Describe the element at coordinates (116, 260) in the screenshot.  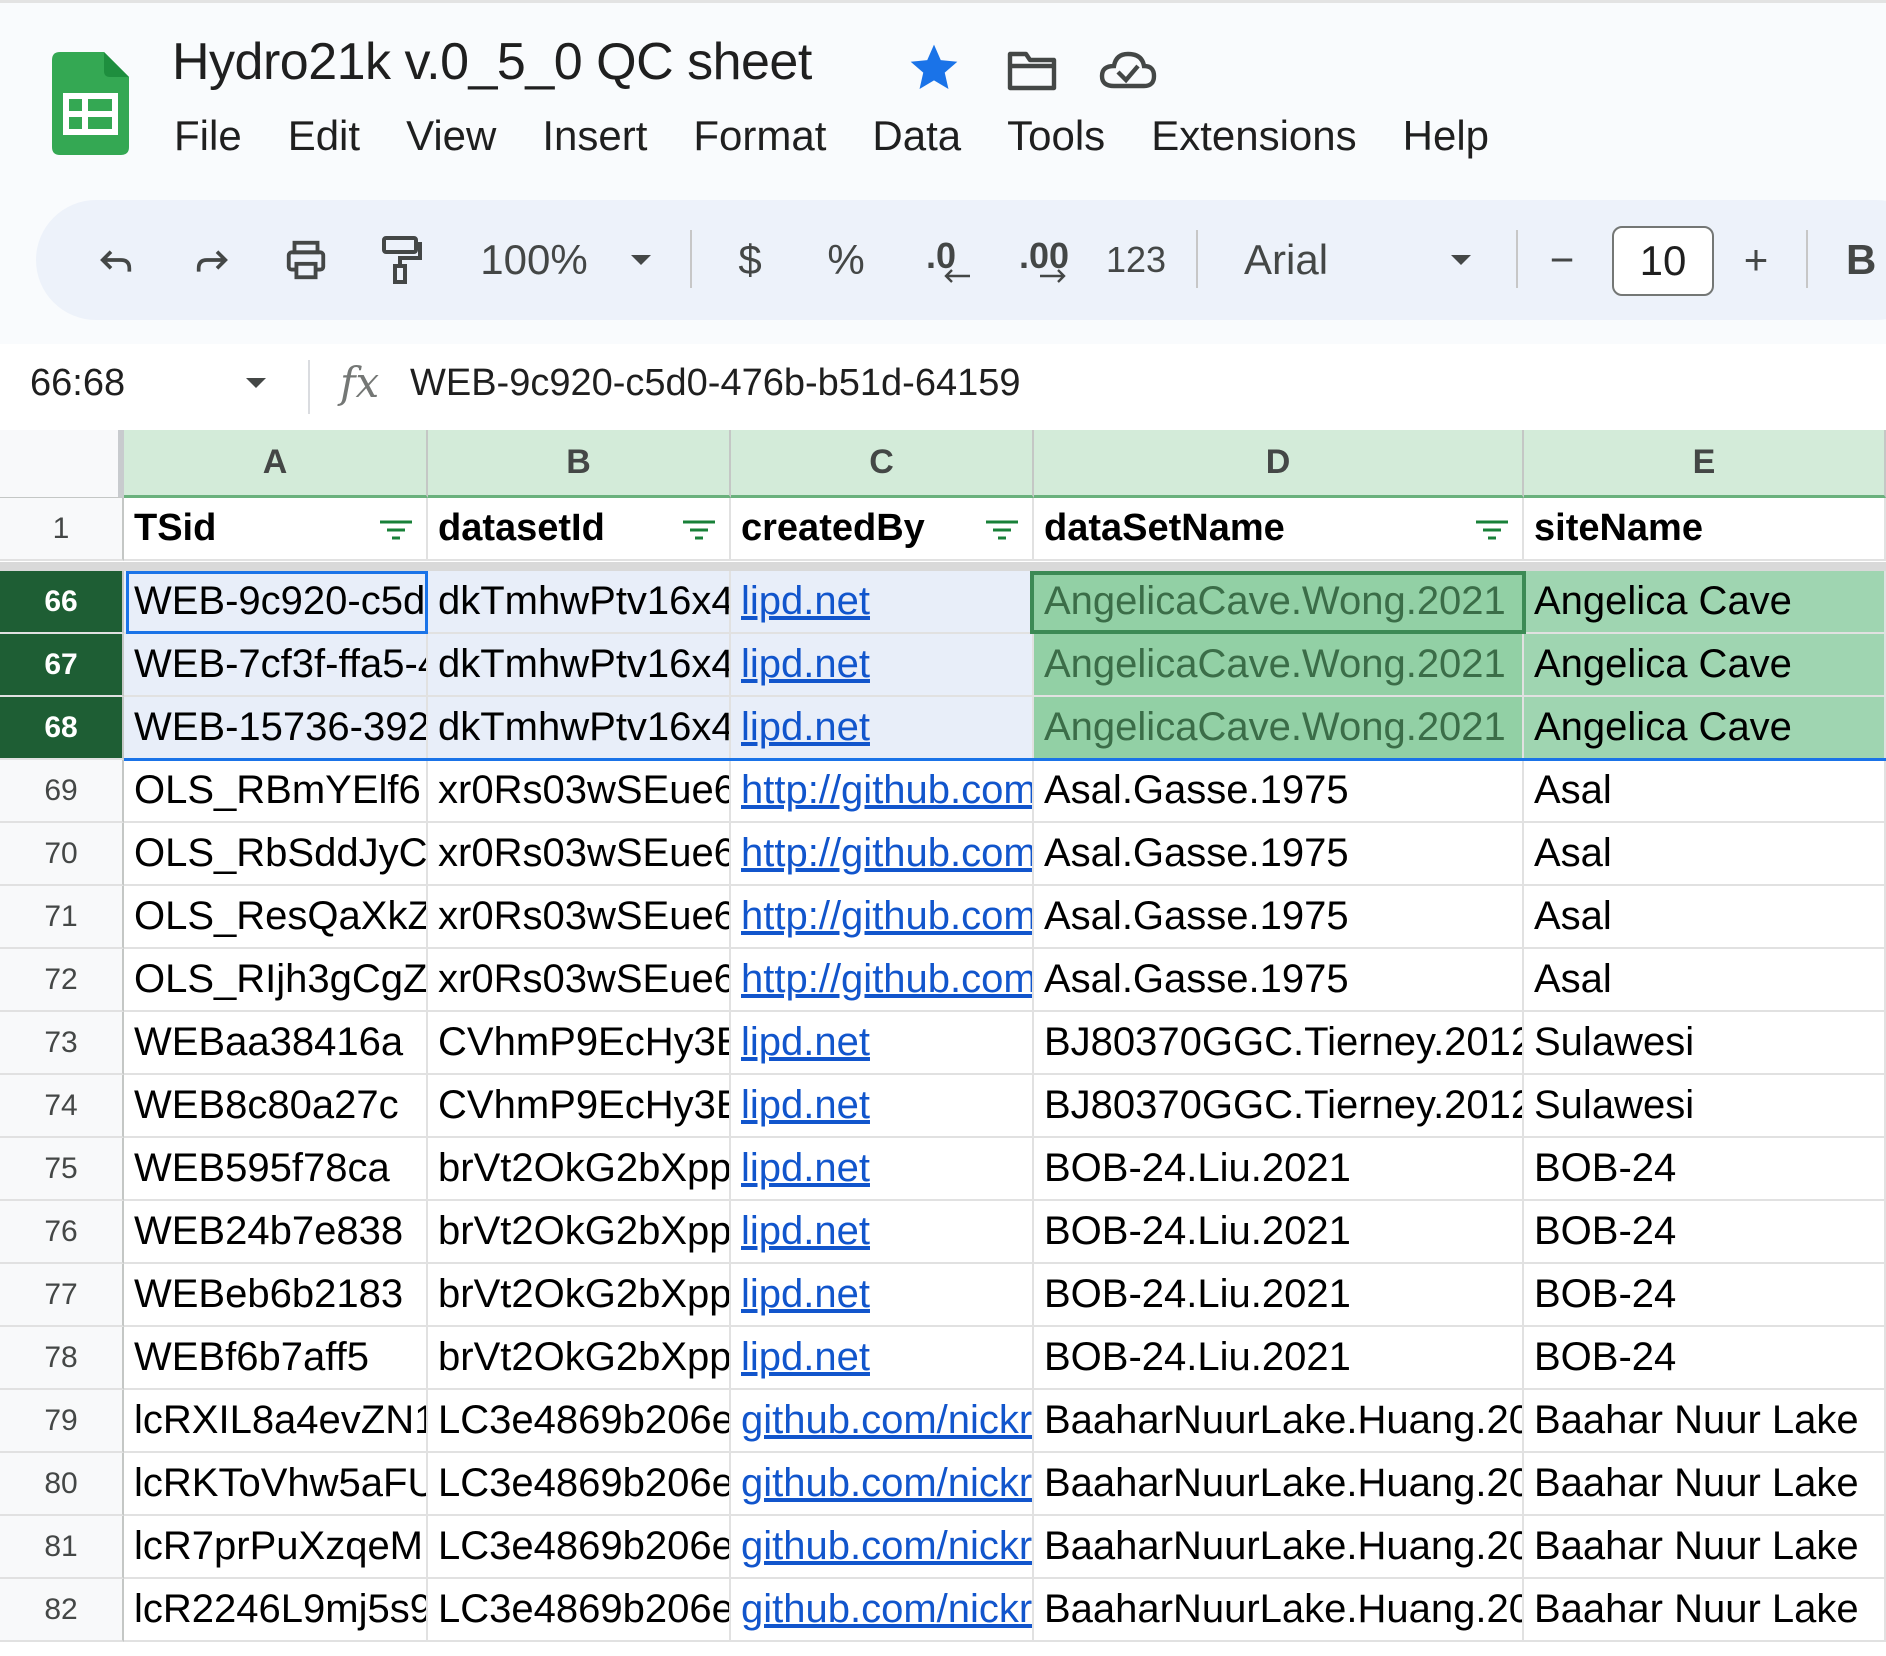
I see `undo-button` at that location.